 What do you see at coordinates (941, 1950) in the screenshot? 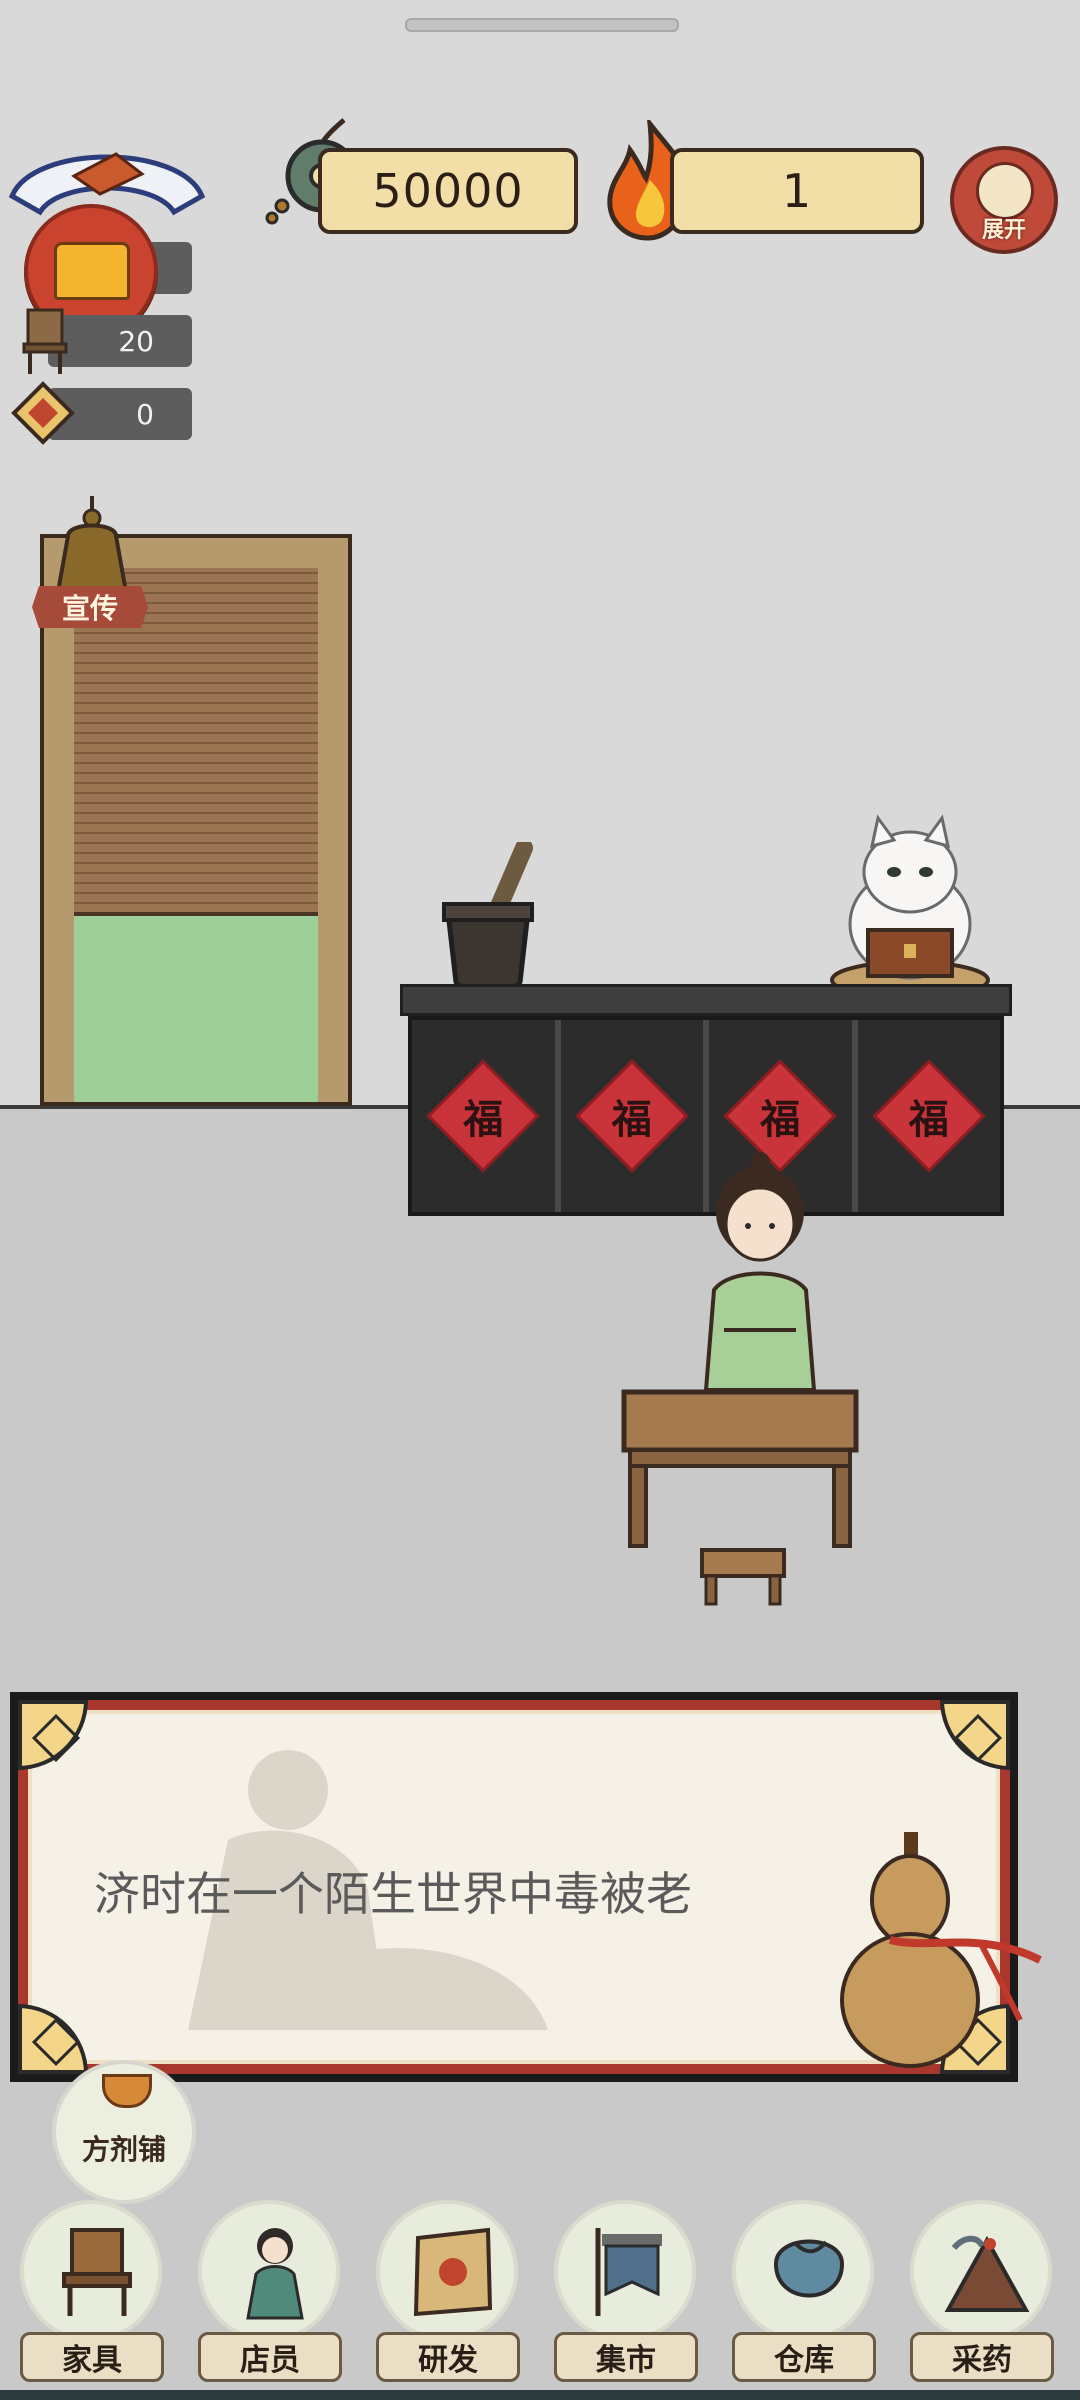
I see `gourd-icon` at bounding box center [941, 1950].